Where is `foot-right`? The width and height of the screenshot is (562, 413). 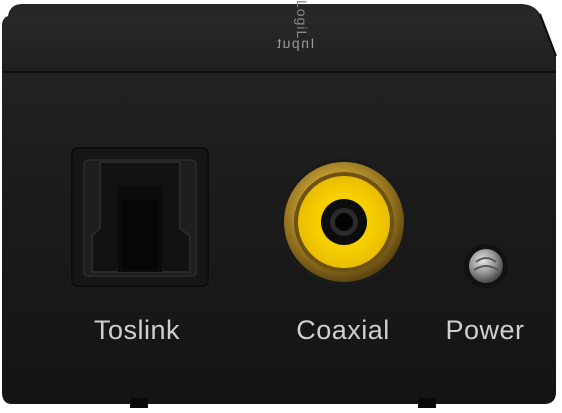
foot-right is located at coordinates (427, 403).